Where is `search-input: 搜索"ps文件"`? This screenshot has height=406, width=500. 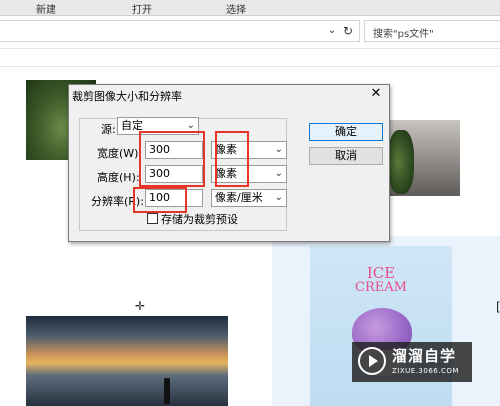
search-input: 搜索"ps文件" is located at coordinates (432, 31).